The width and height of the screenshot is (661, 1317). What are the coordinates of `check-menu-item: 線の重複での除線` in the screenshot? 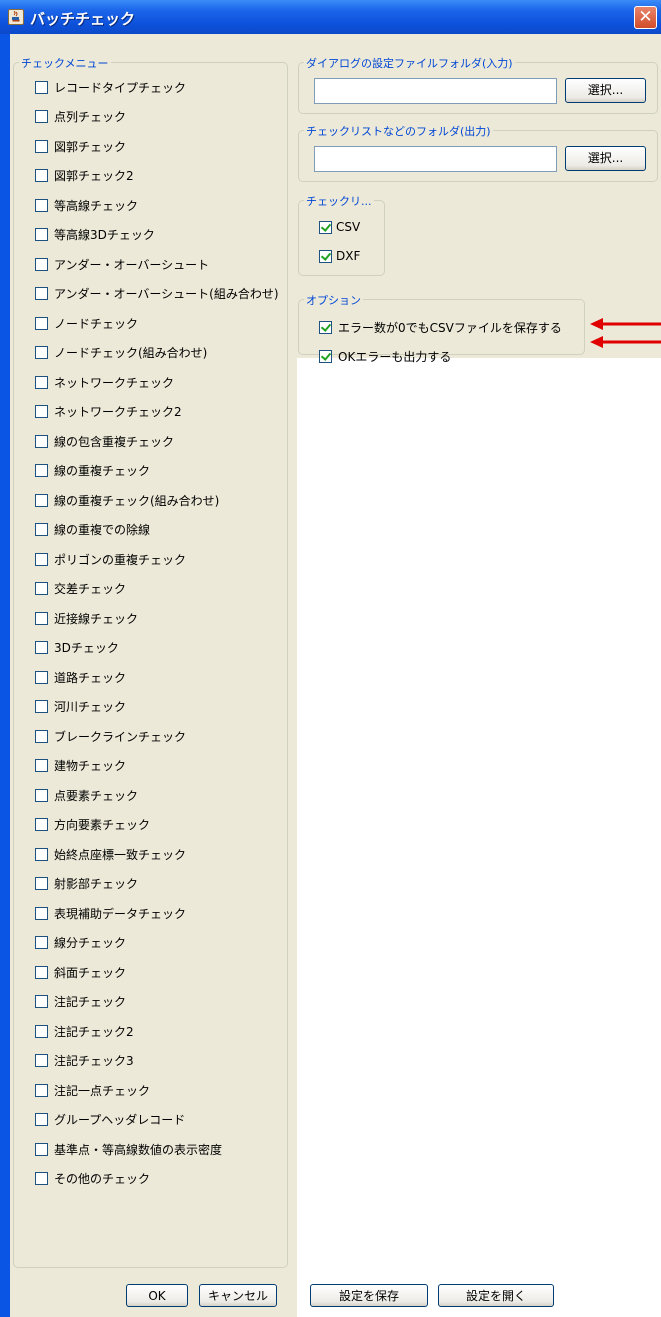 It's located at (92, 530).